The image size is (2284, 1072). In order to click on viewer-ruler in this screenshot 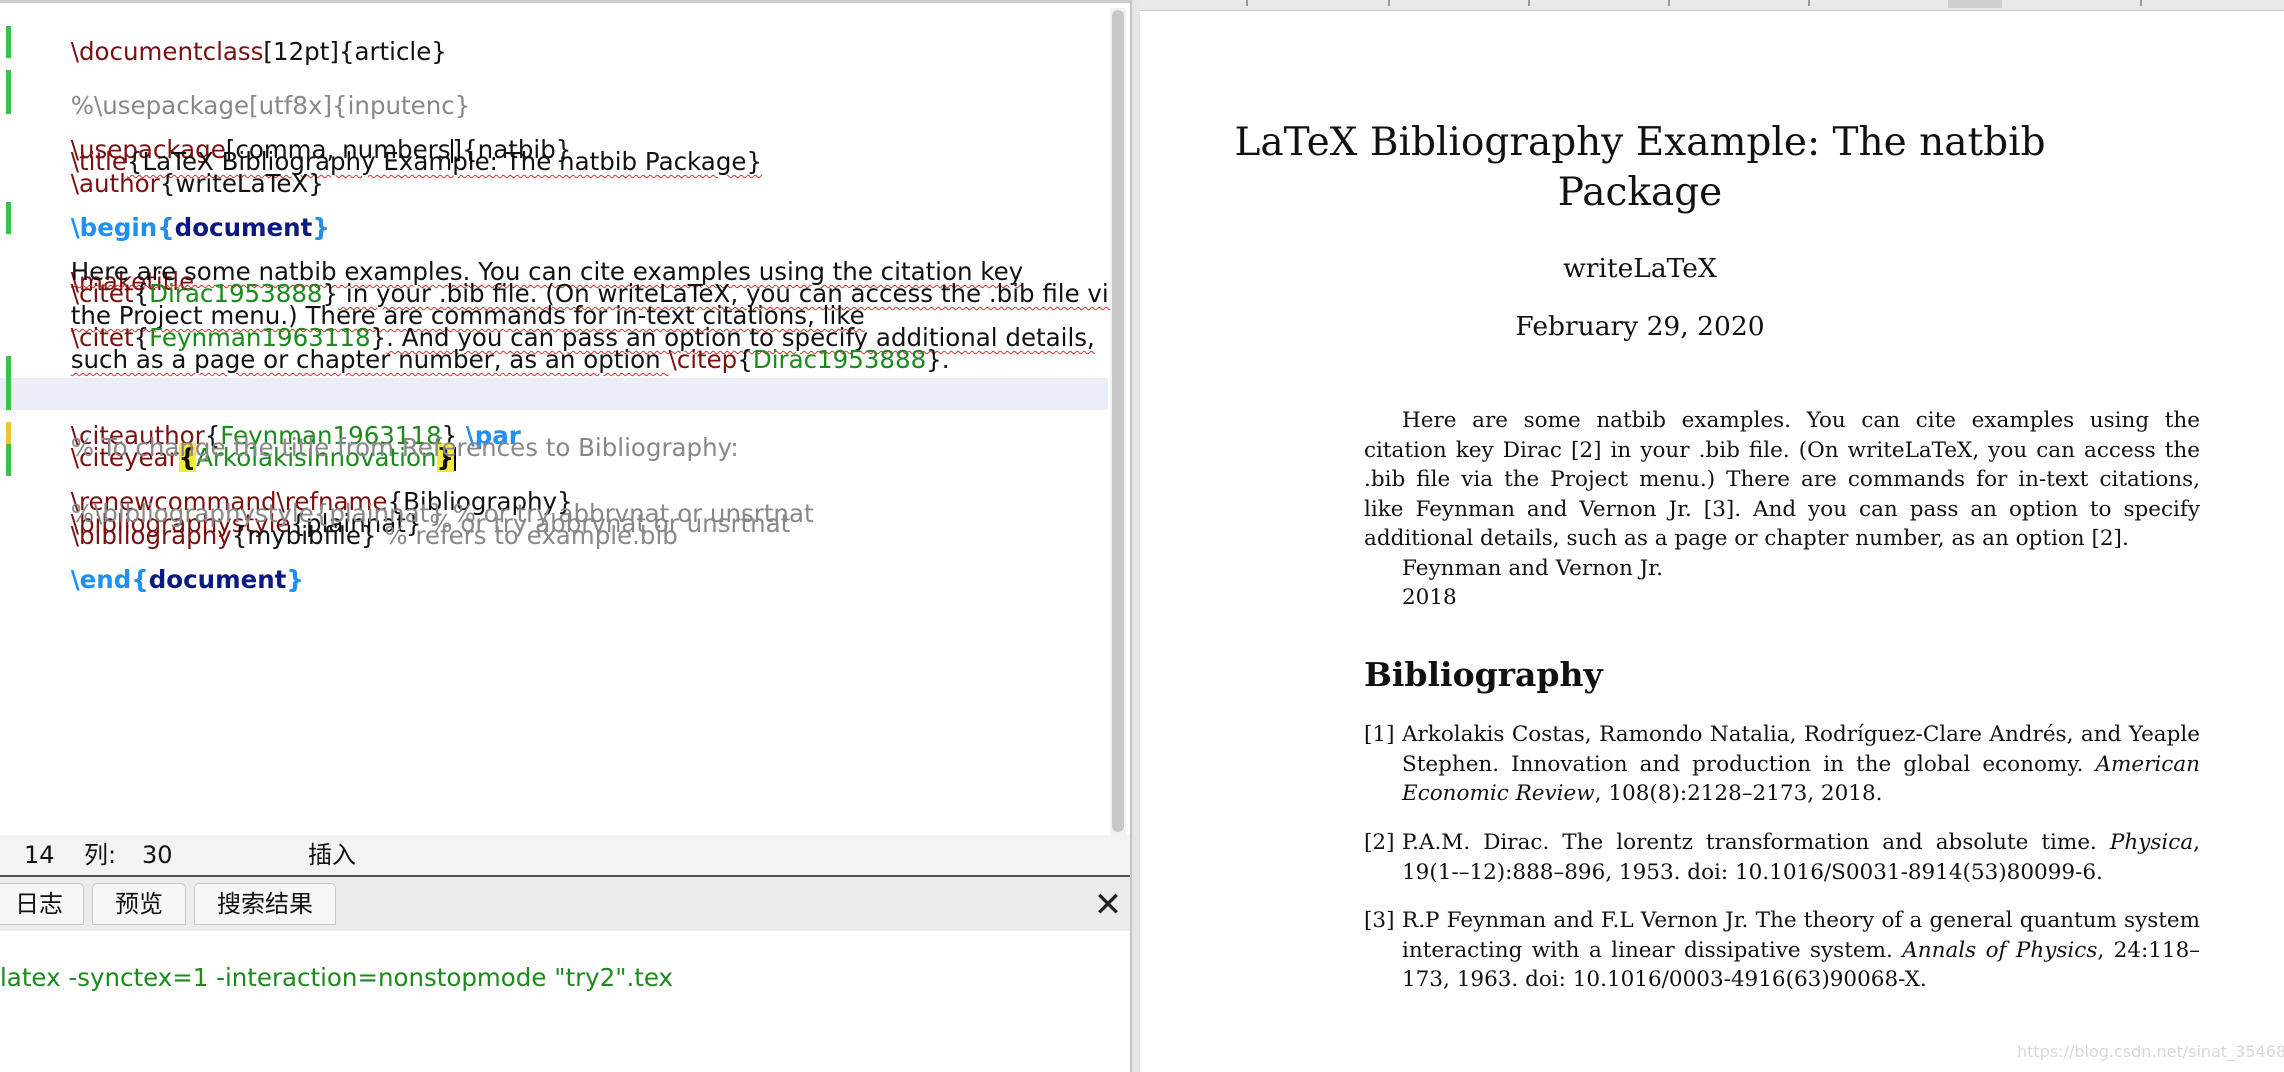, I will do `click(1712, 5)`.